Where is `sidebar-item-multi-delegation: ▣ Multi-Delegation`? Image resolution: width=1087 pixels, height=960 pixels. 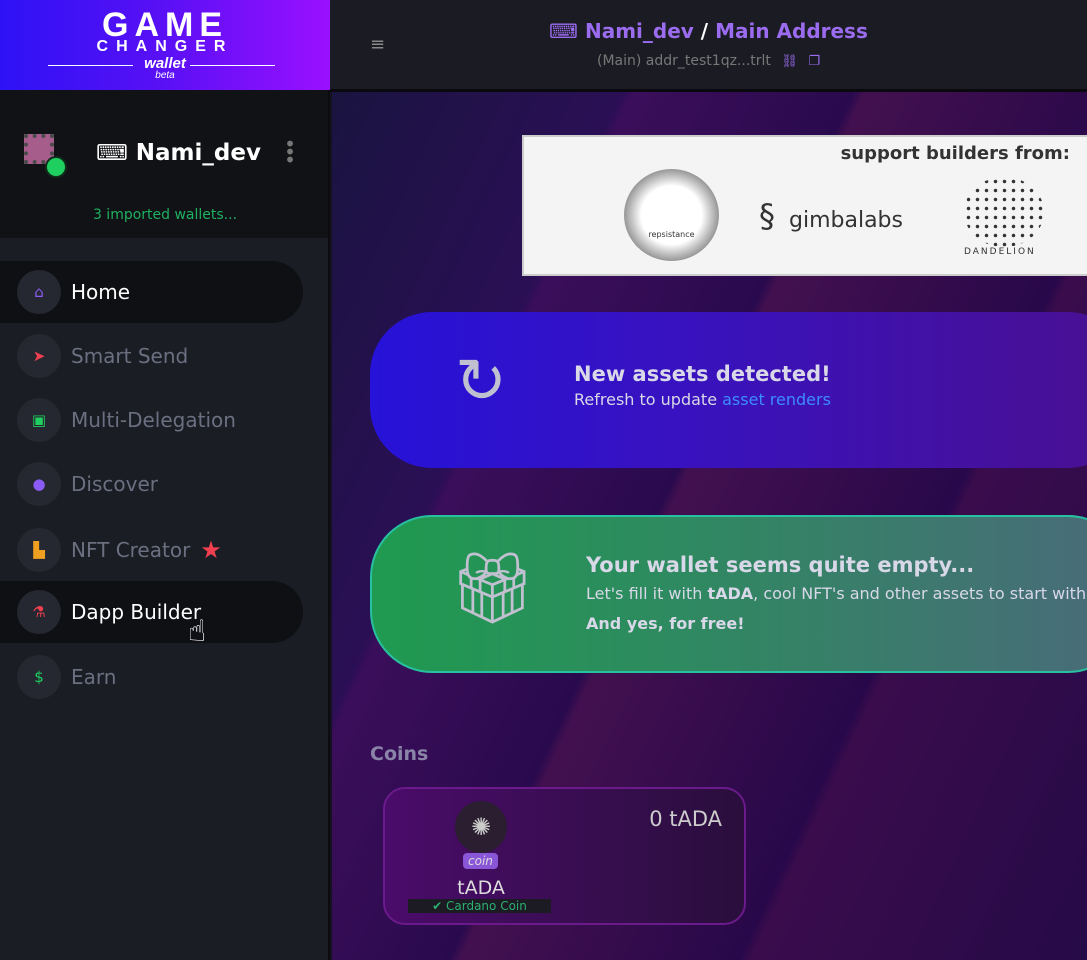
sidebar-item-multi-delegation: ▣ Multi-Delegation is located at coordinates (151, 420).